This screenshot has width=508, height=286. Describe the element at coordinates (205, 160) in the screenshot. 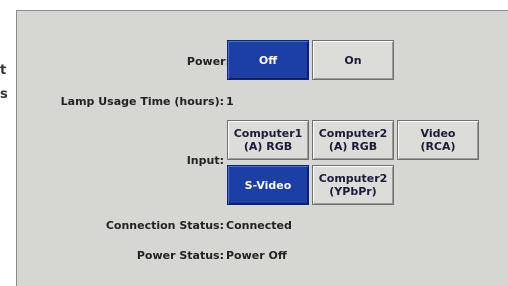

I see `input-label: Input:` at that location.